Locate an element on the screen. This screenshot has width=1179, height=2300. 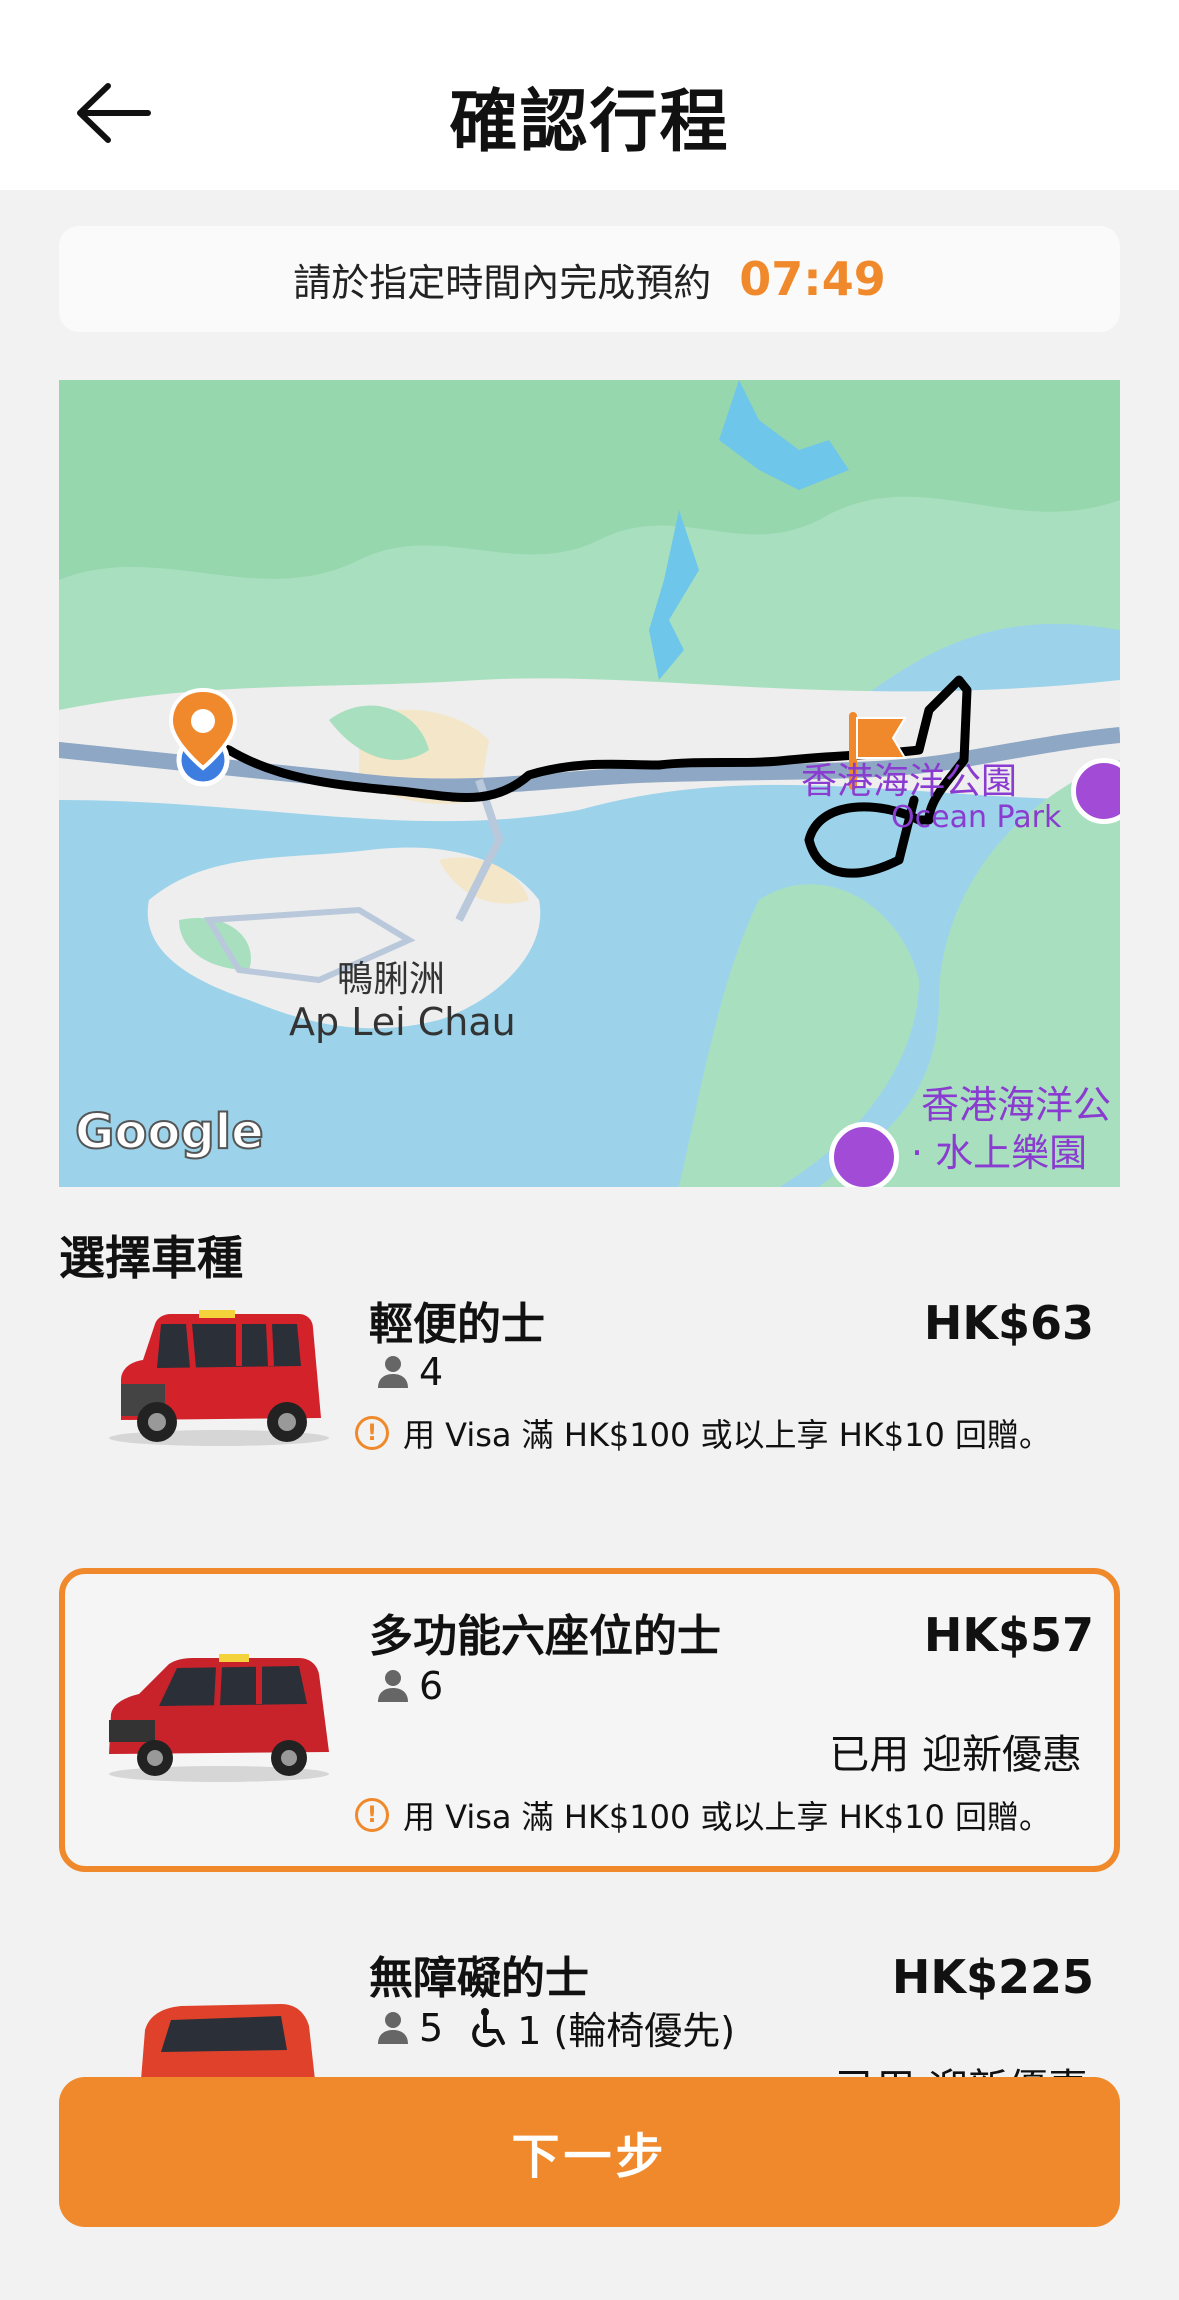
countdown-timer: 07:49 is located at coordinates (812, 279).